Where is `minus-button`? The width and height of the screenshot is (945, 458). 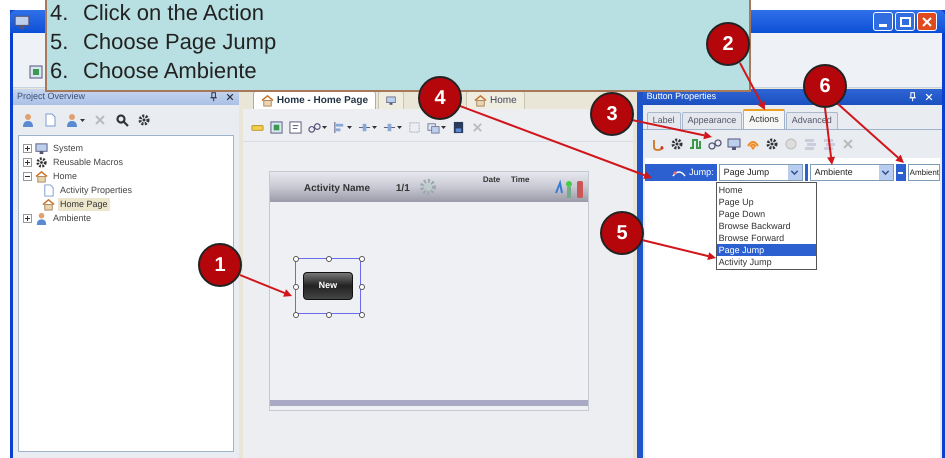
minus-button is located at coordinates (901, 172).